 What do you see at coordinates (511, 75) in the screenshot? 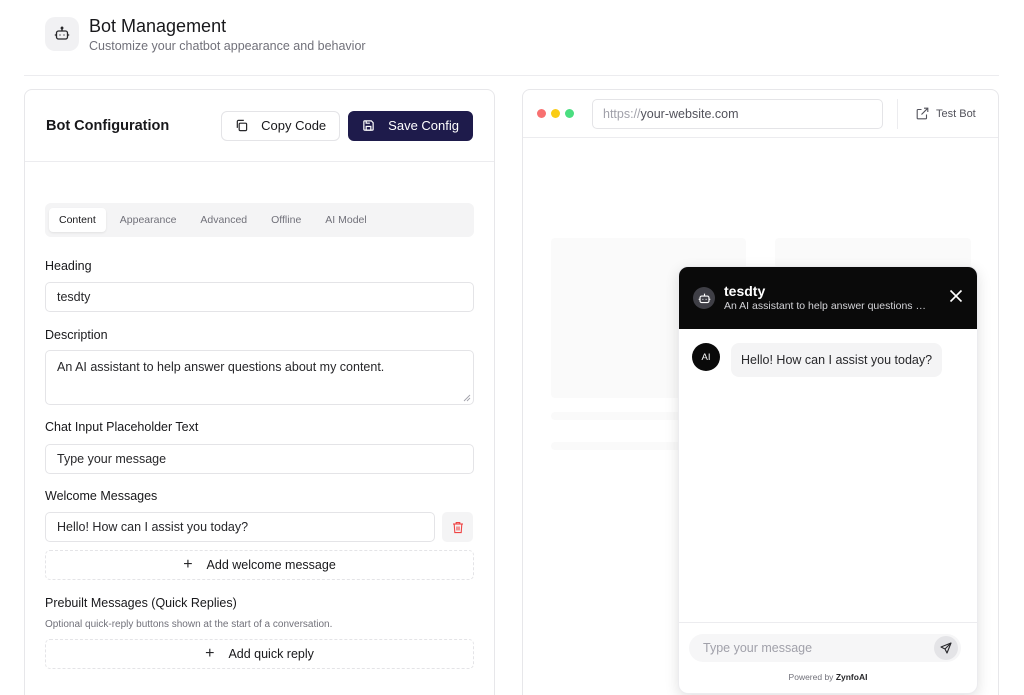
I see `header-divider` at bounding box center [511, 75].